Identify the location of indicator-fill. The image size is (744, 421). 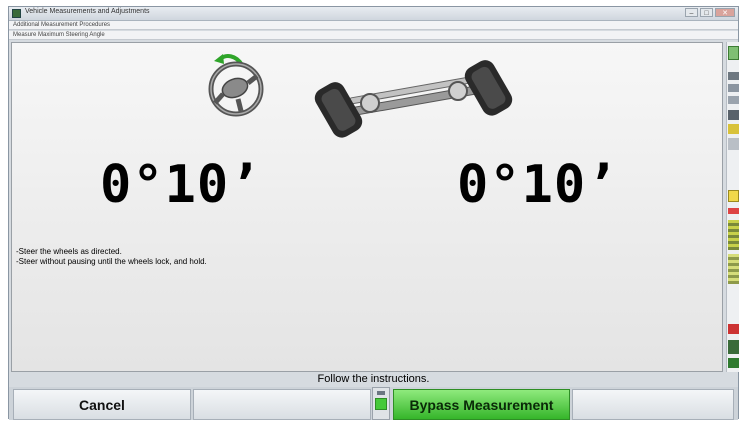
(381, 404).